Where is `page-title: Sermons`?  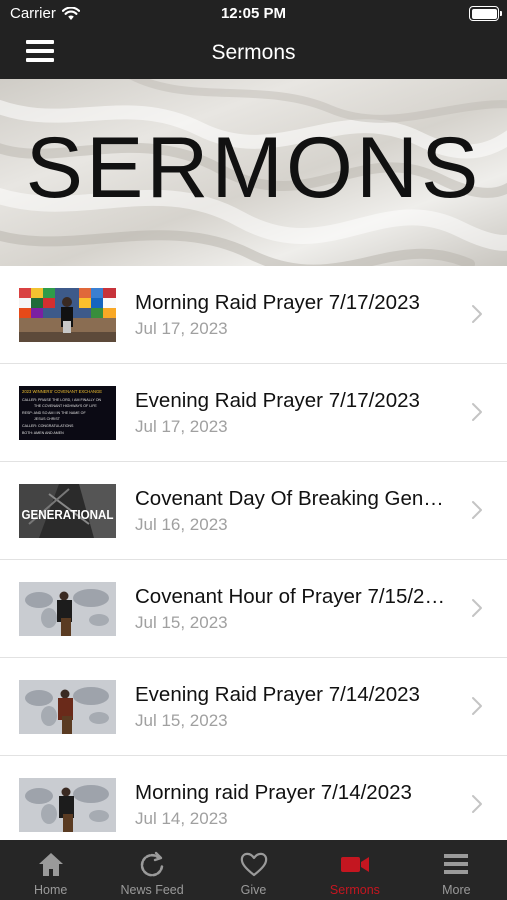 page-title: Sermons is located at coordinates (253, 52).